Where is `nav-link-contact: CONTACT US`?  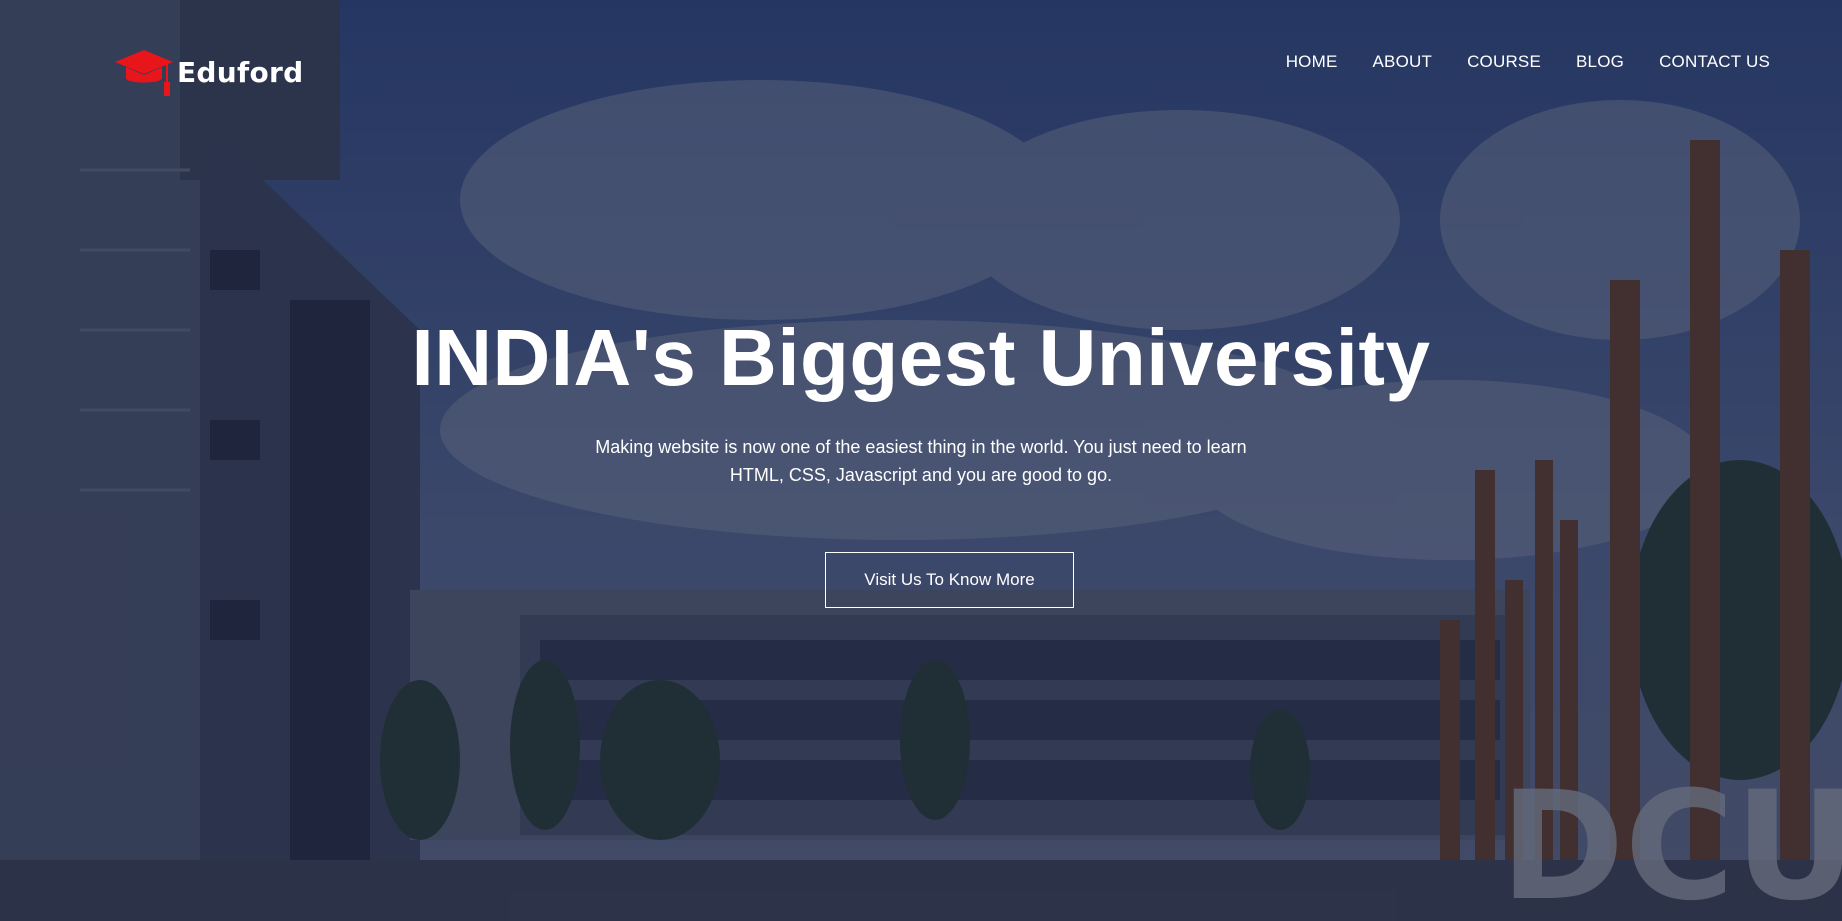
nav-link-contact: CONTACT US is located at coordinates (1714, 61).